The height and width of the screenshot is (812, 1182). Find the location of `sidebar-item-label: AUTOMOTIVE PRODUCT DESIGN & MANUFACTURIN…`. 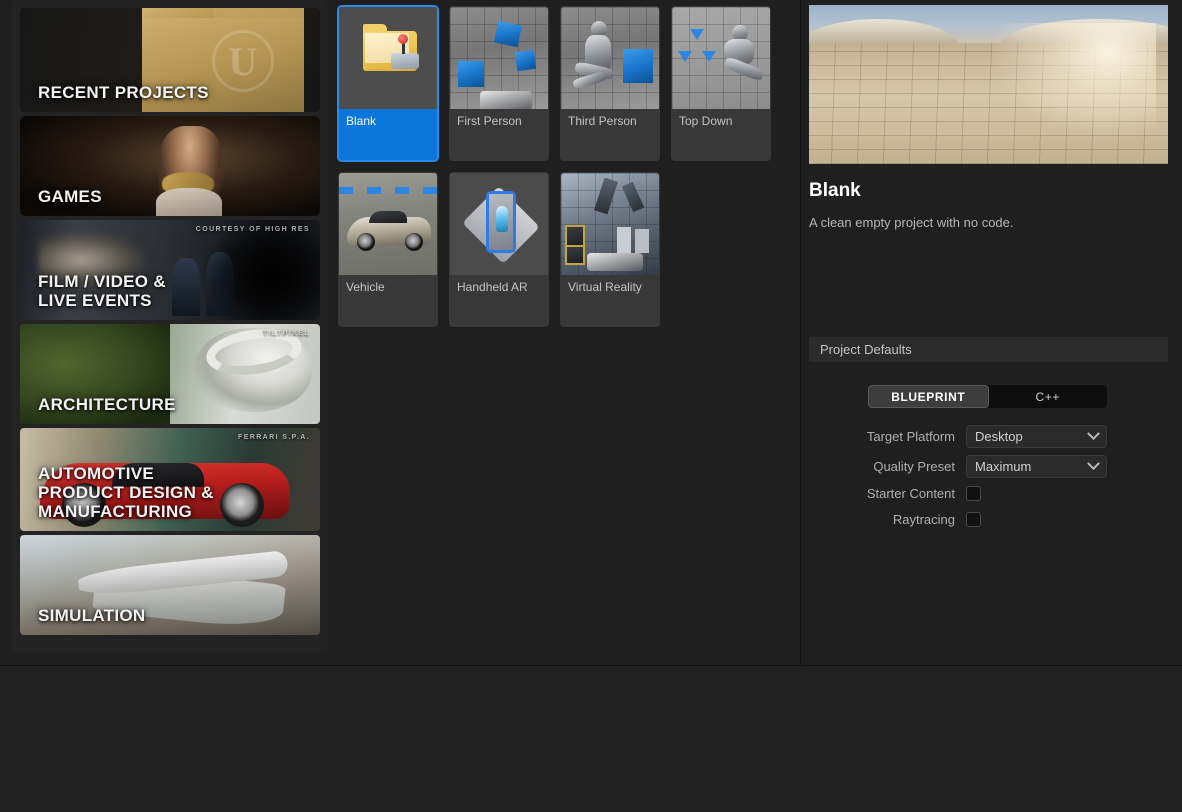

sidebar-item-label: AUTOMOTIVE PRODUCT DESIGN & MANUFACTURIN… is located at coordinates (126, 492).